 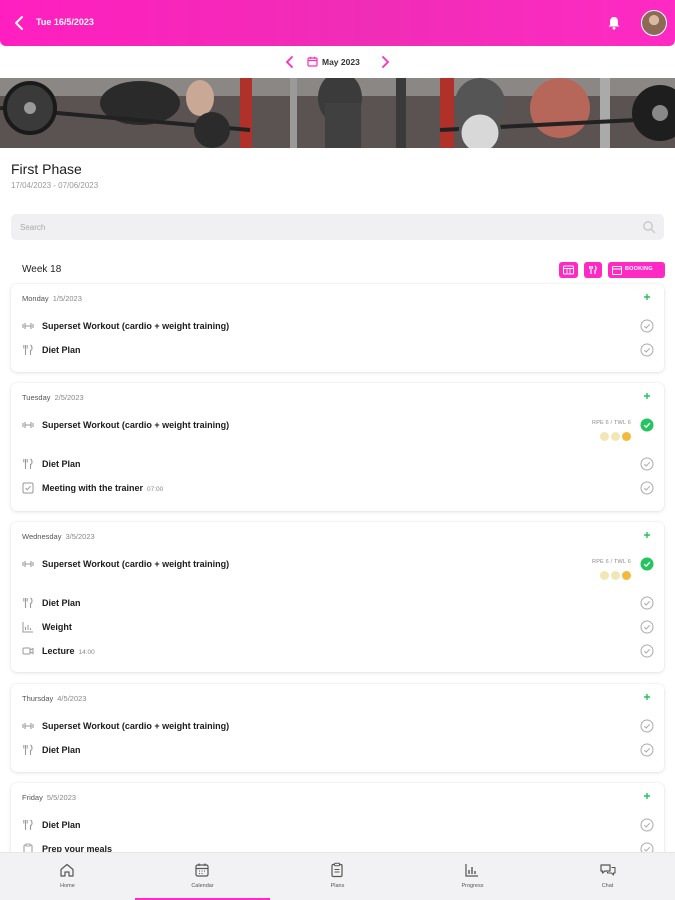 I want to click on chart-icon, so click(x=27, y=627).